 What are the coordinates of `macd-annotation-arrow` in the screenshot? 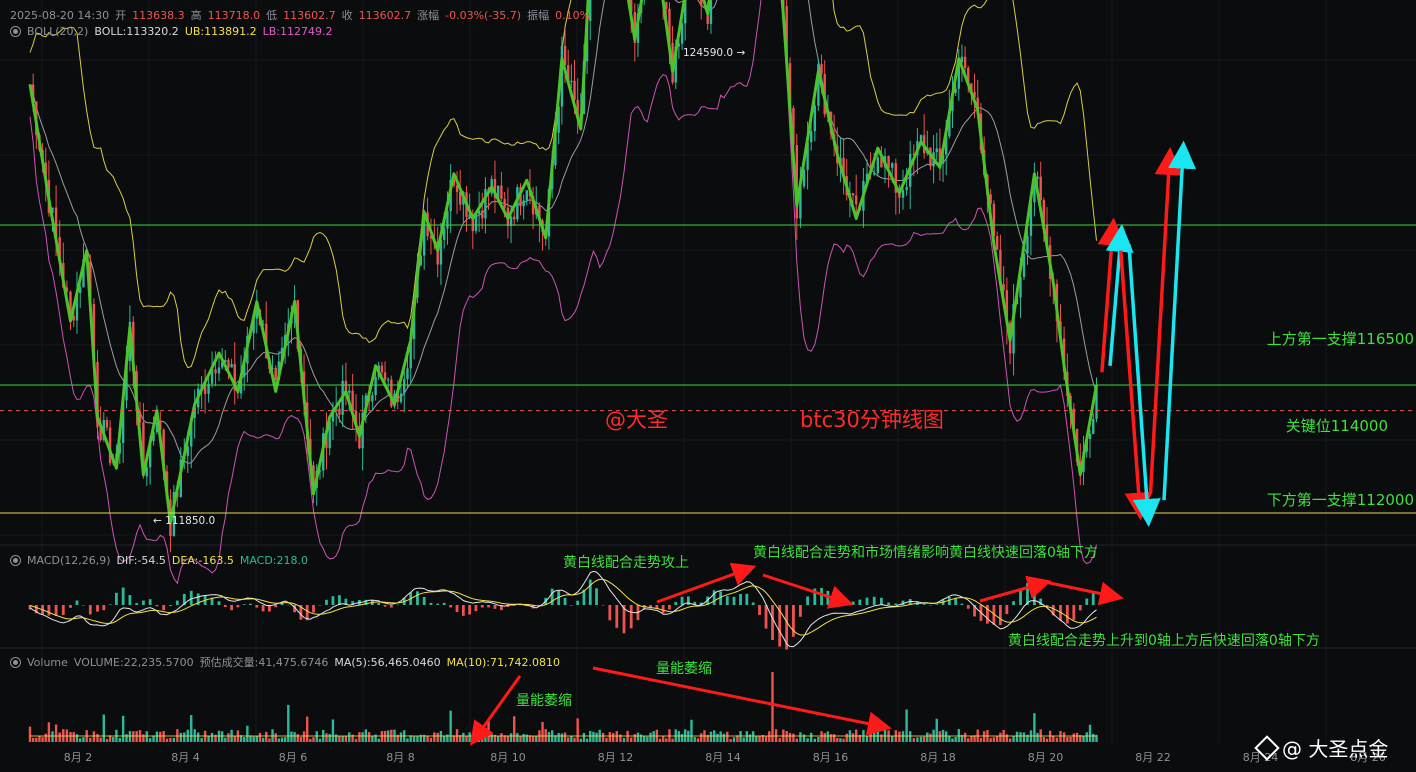 It's located at (706, 583).